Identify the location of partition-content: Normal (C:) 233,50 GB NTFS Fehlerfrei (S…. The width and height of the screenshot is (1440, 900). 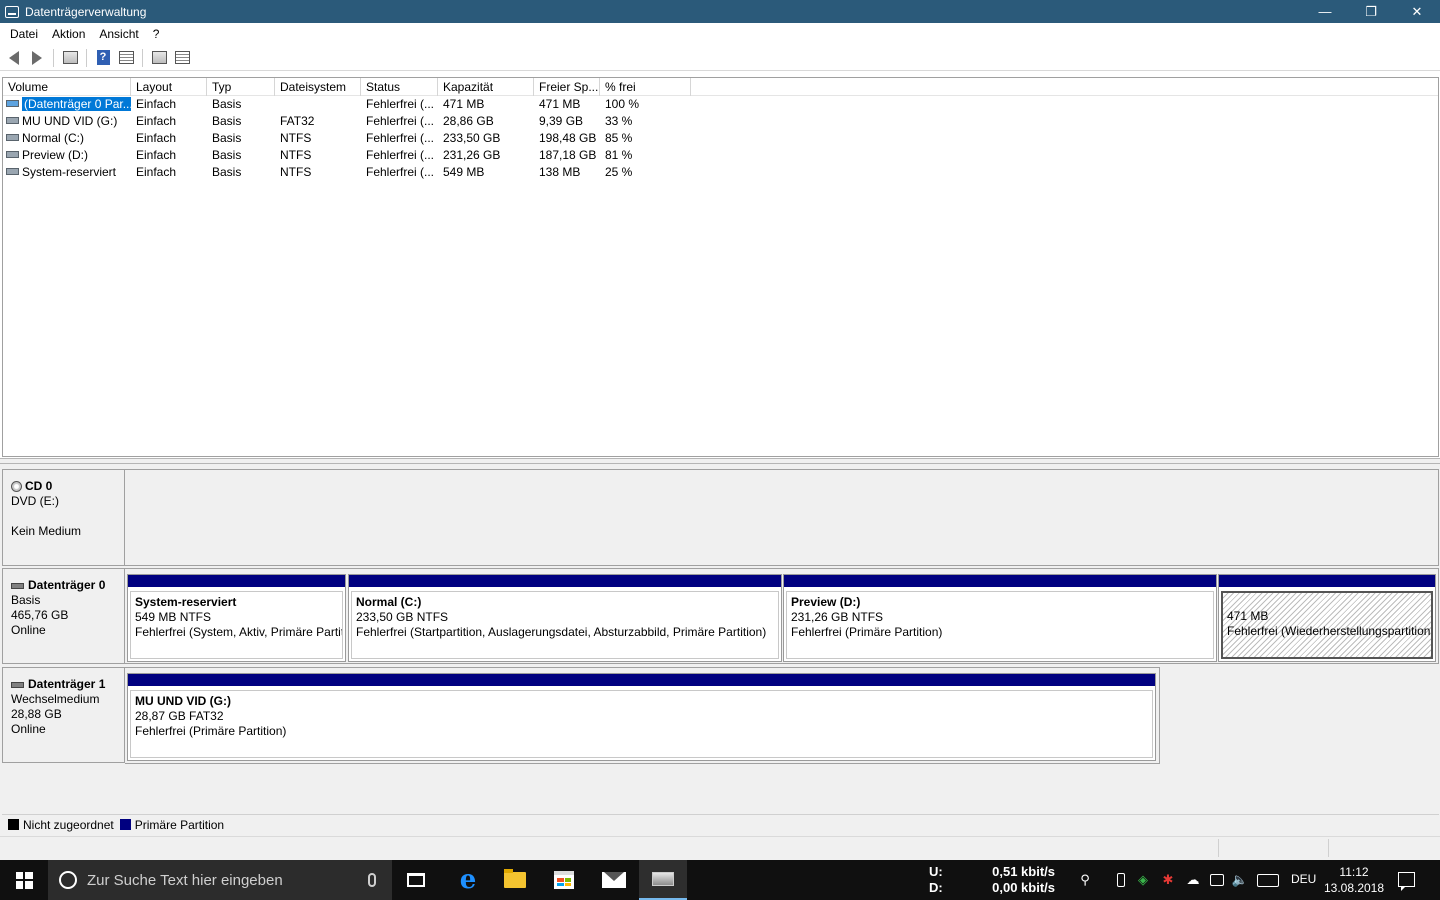
(565, 625).